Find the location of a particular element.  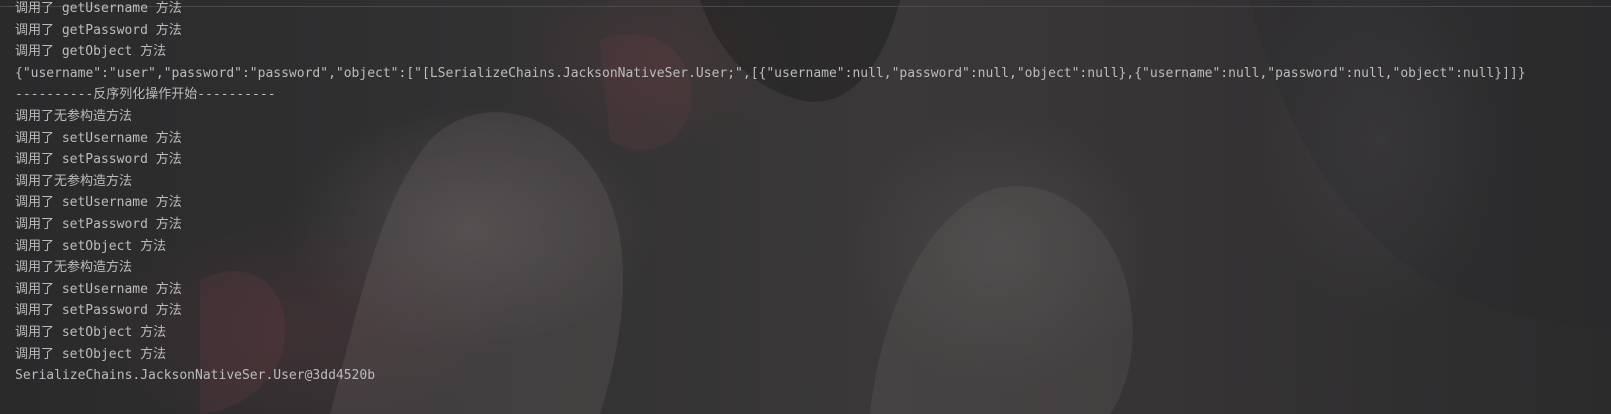

log-line: 调用了 getUsername 方法 is located at coordinates (98, 8).